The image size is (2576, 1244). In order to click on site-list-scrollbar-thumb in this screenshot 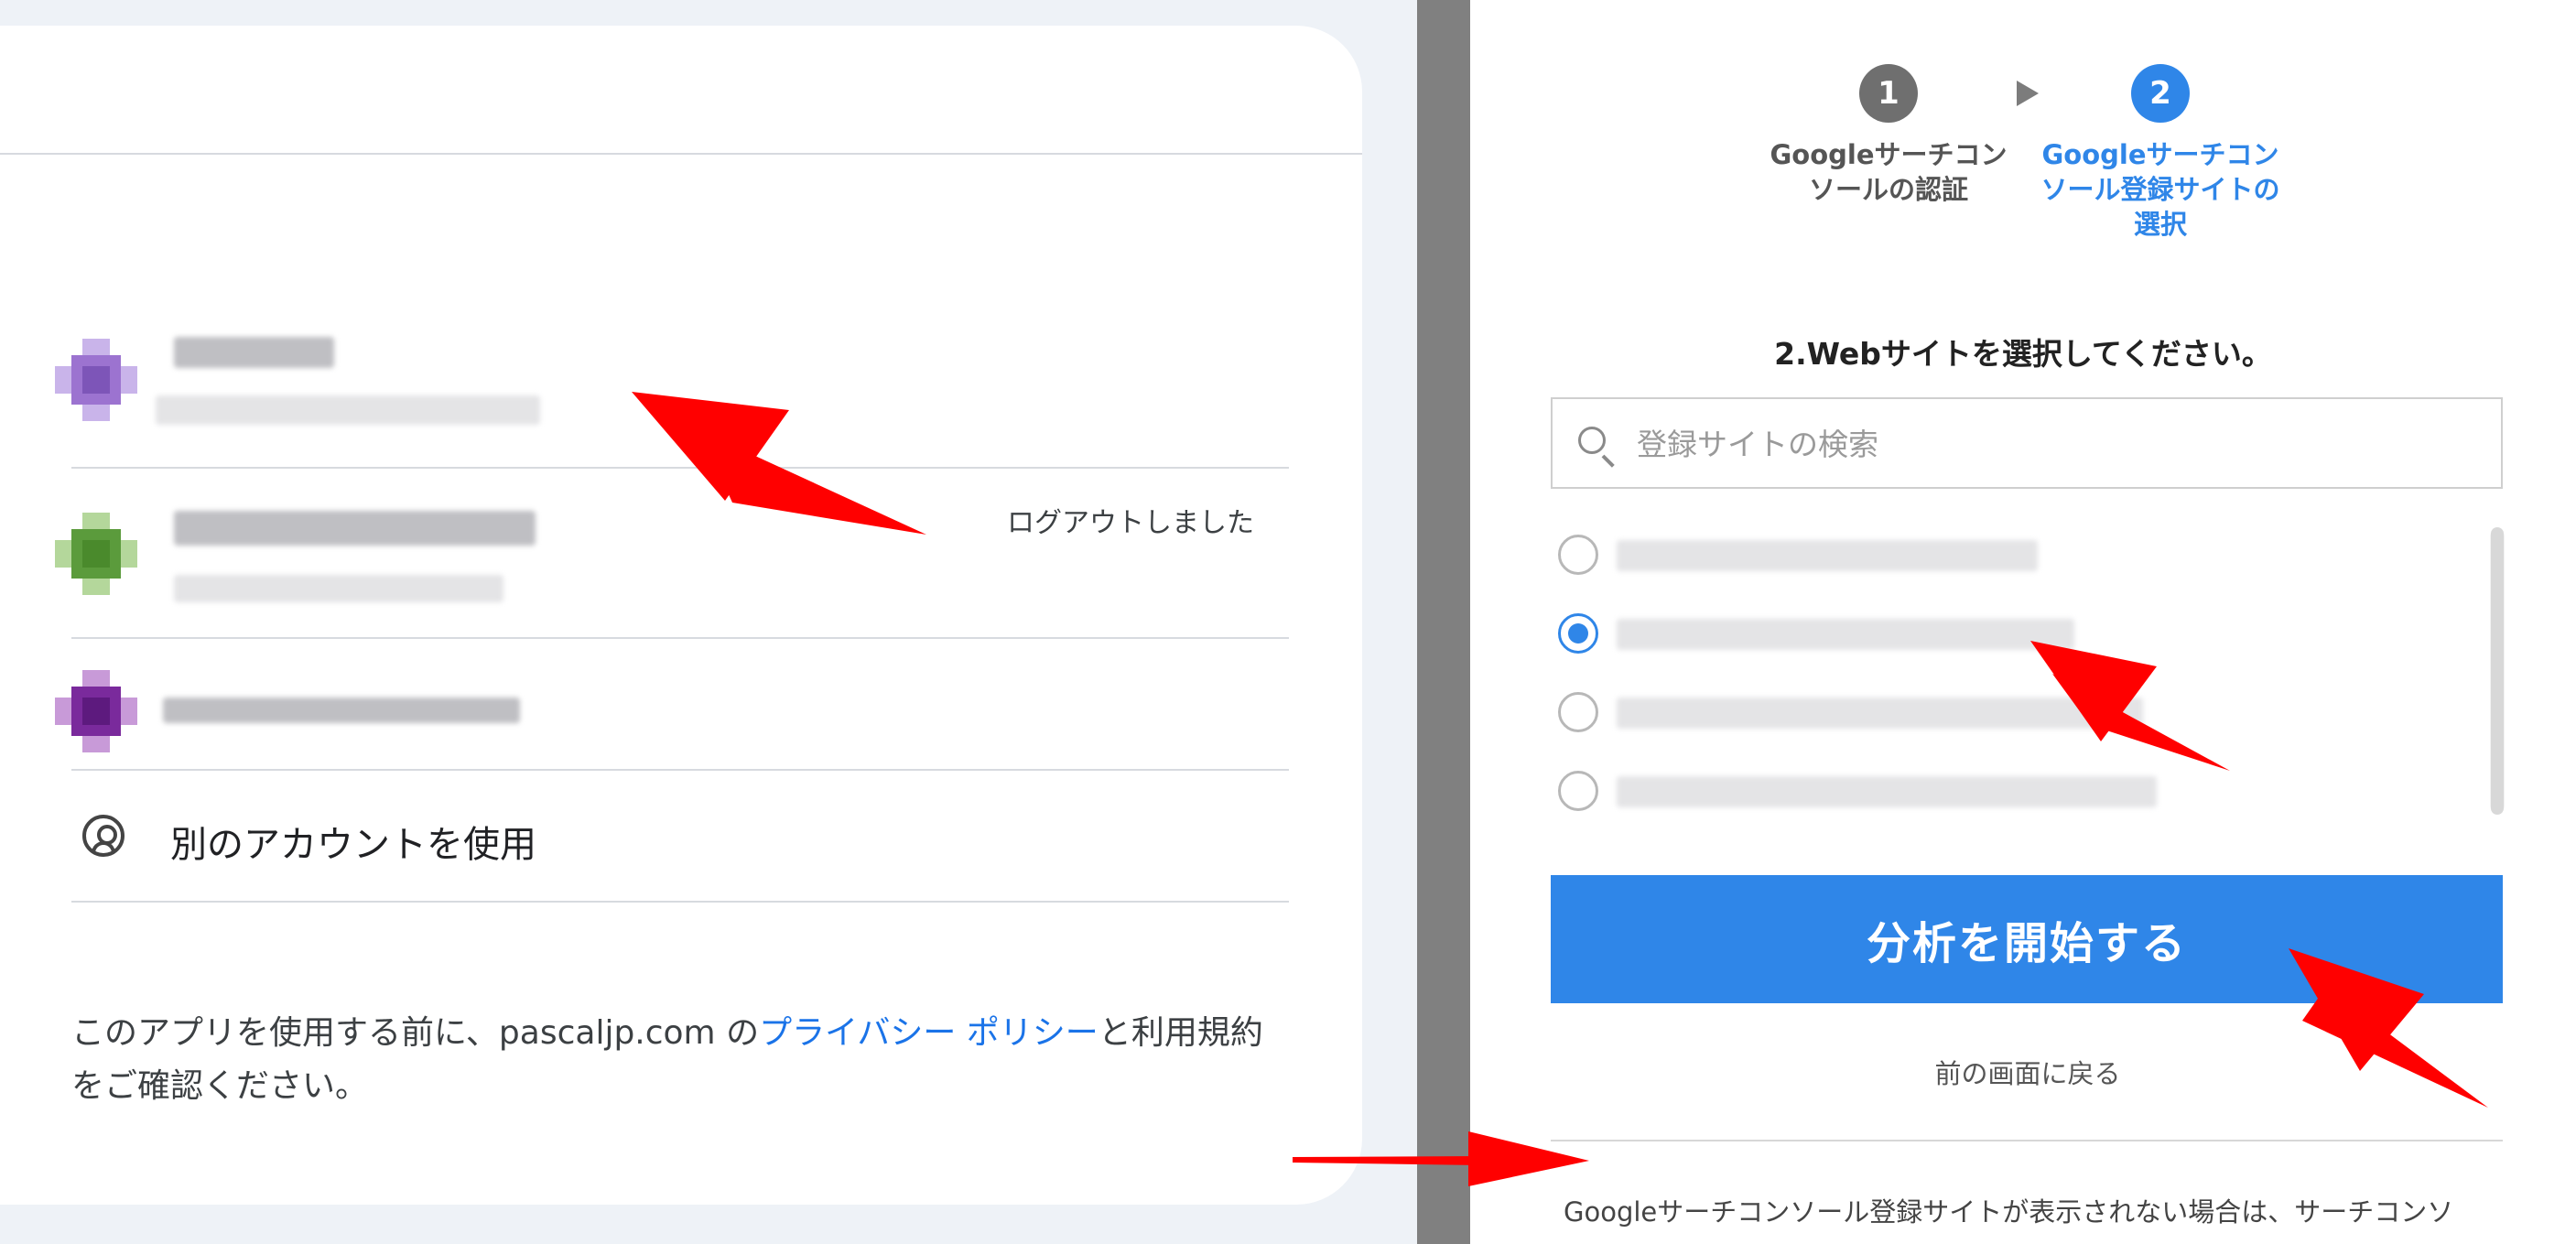, I will do `click(2498, 671)`.